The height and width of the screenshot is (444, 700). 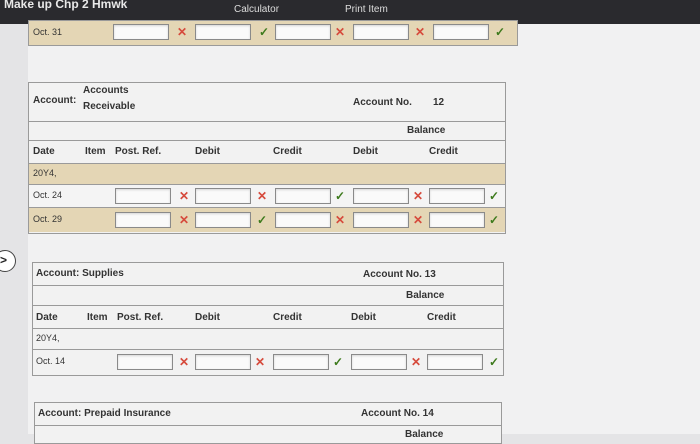 What do you see at coordinates (439, 102) in the screenshot?
I see `account-number: 12` at bounding box center [439, 102].